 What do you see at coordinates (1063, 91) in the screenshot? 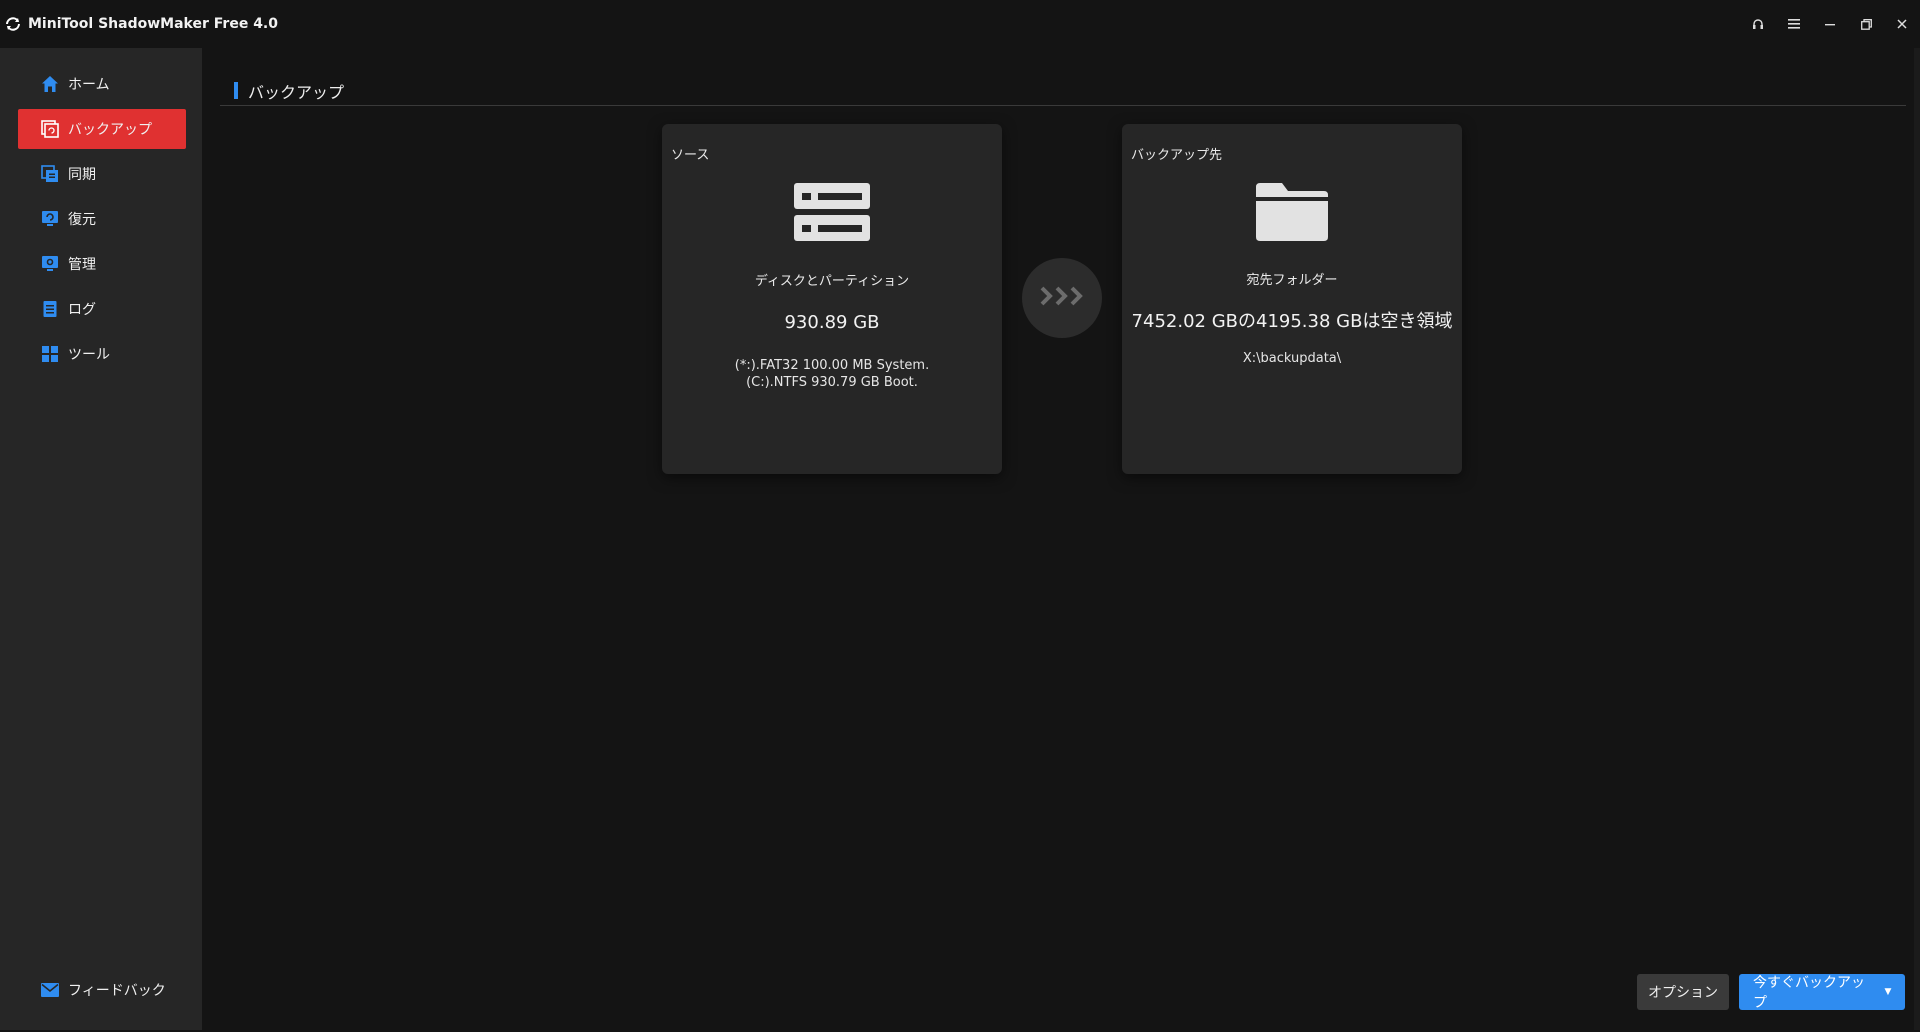
I see `page-header: バックアップ` at bounding box center [1063, 91].